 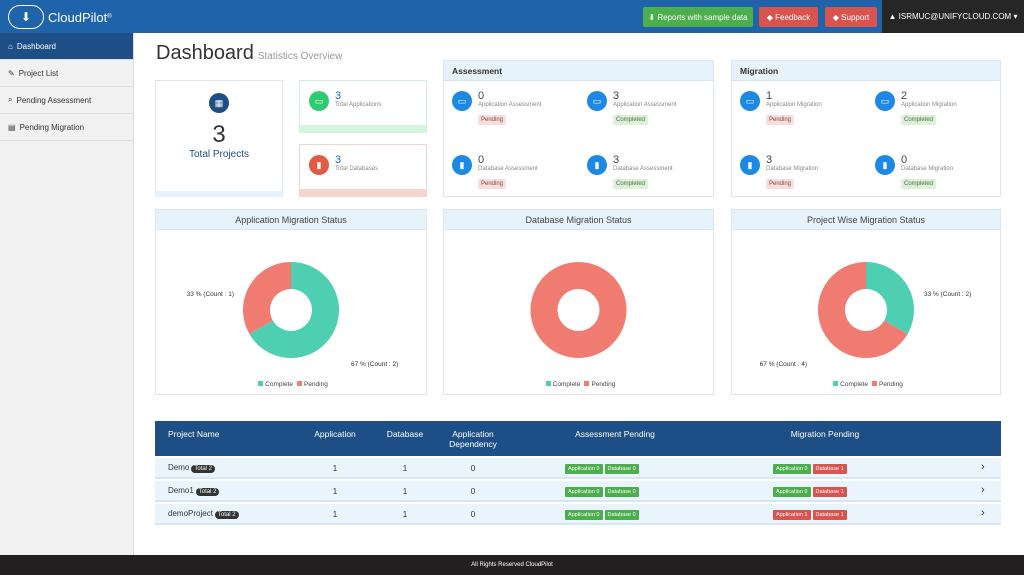 What do you see at coordinates (338, 160) in the screenshot?
I see `total-databases-value: 3` at bounding box center [338, 160].